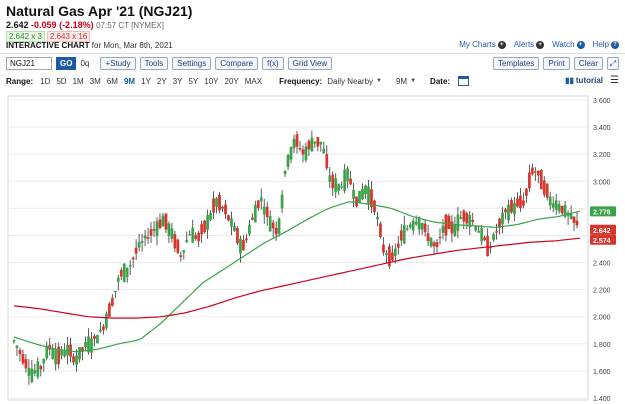 Image resolution: width=625 pixels, height=404 pixels. I want to click on range-3m: 3M, so click(95, 81).